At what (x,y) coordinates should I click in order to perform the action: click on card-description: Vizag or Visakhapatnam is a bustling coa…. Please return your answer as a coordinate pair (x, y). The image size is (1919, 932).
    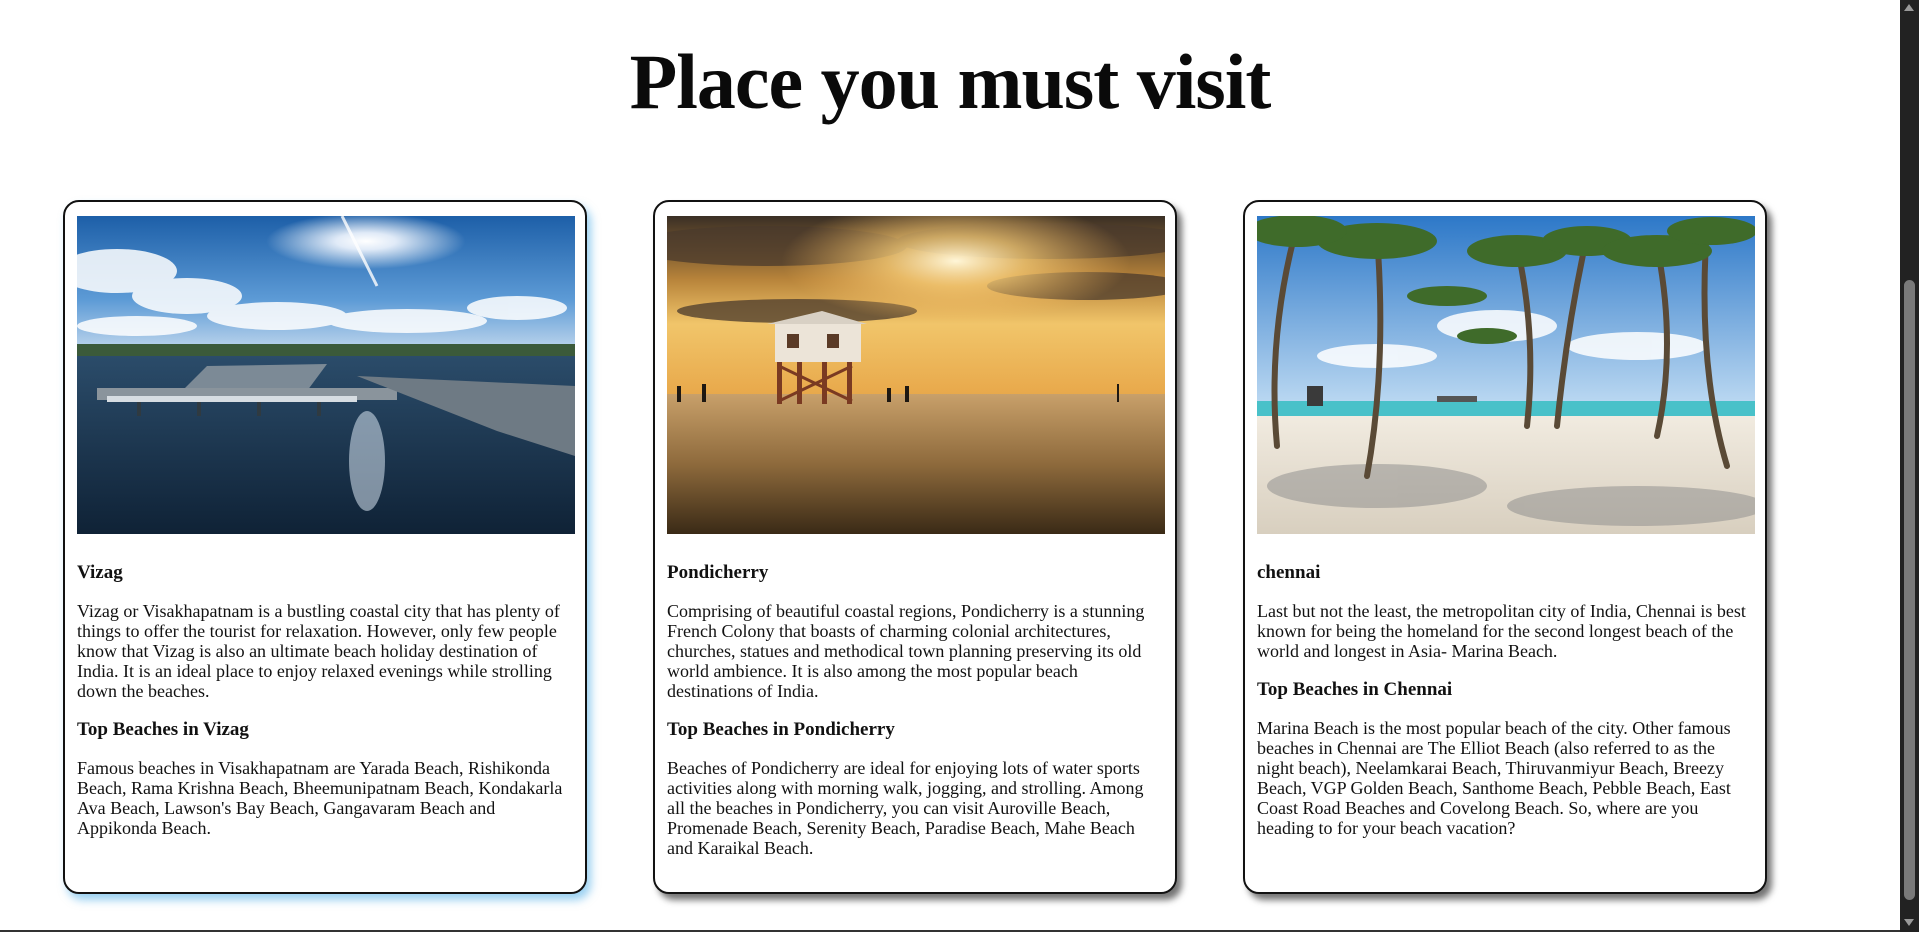
    Looking at the image, I should click on (318, 651).